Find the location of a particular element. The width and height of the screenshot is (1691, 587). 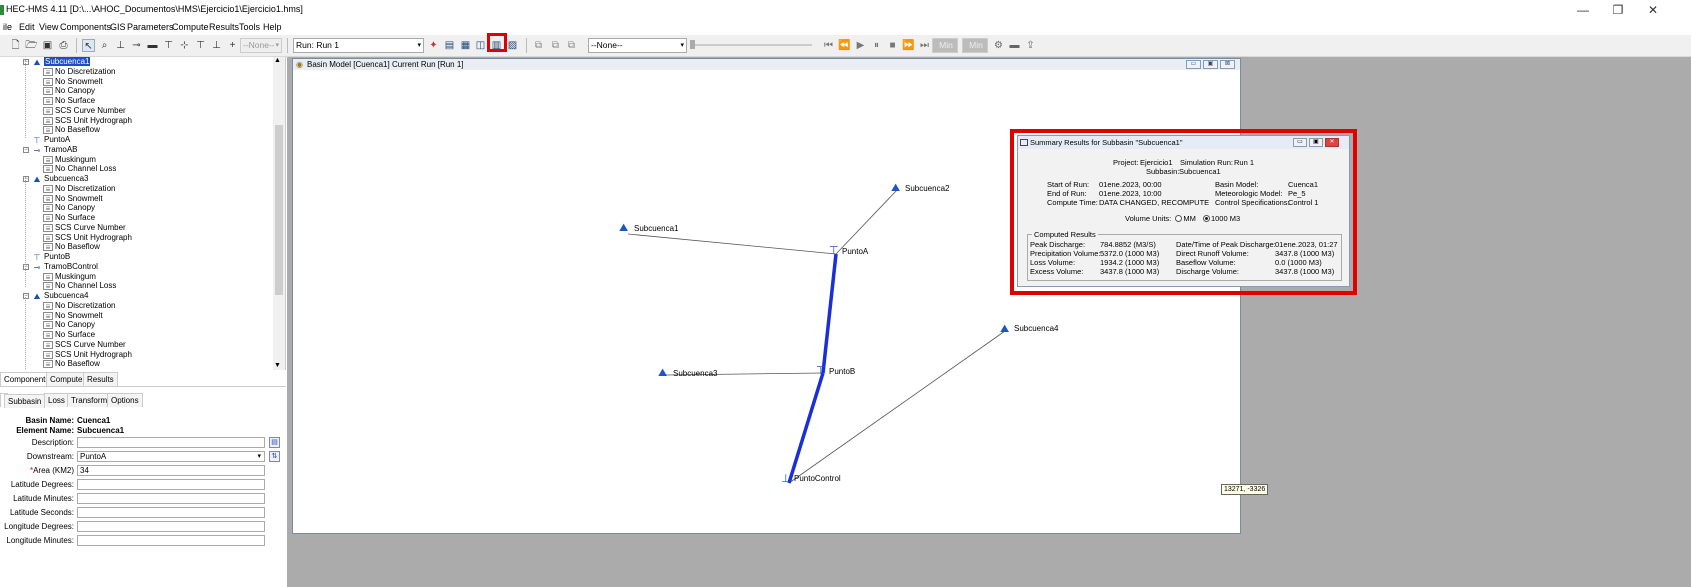

play-icon: ▶ is located at coordinates (860, 45).